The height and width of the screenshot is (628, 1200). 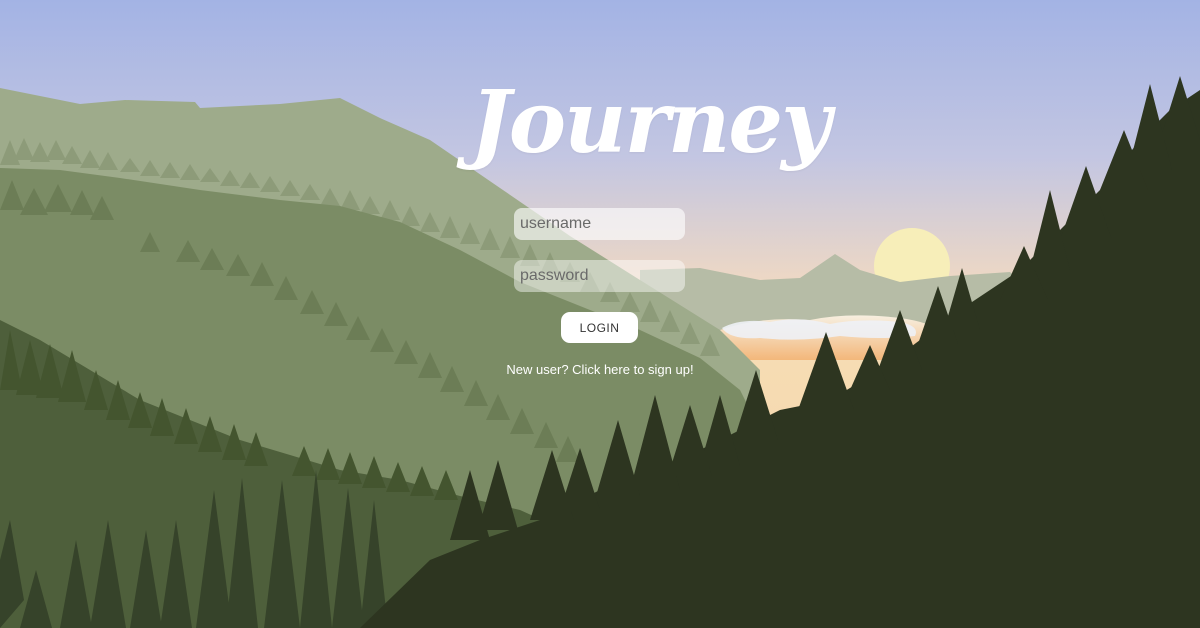 I want to click on signup-link: New user? Click here to sign up!, so click(x=600, y=369).